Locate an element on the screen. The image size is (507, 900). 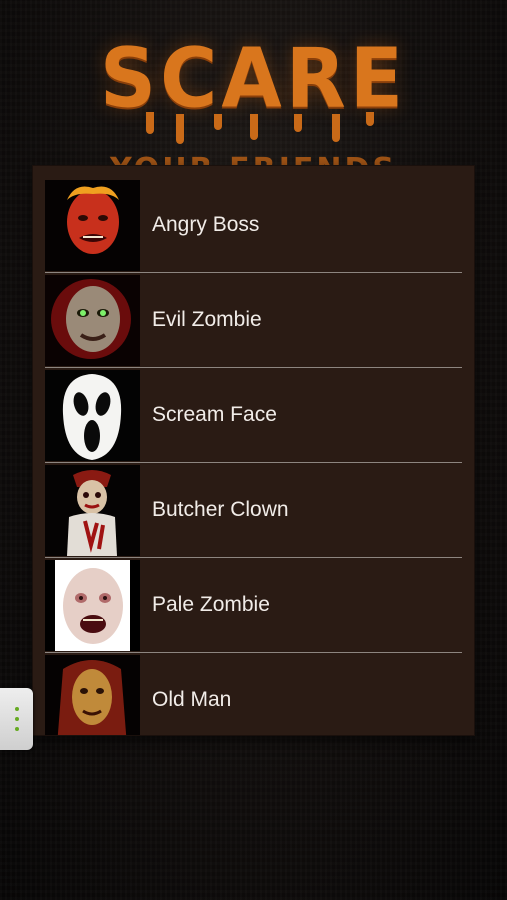
list-item-pale-zombie: Pale Zombie is located at coordinates (253, 605).